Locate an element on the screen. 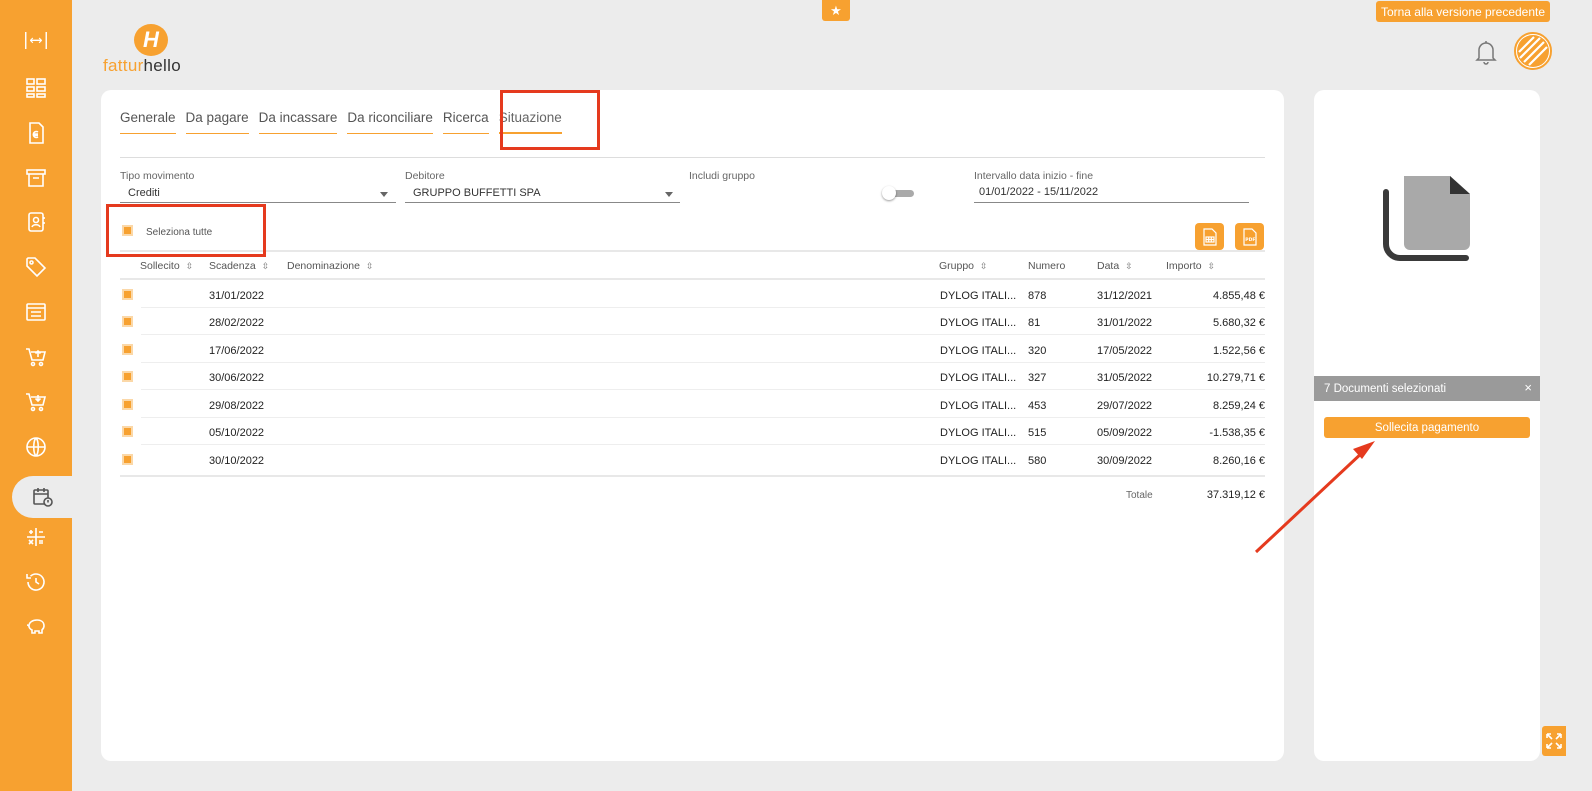 The height and width of the screenshot is (791, 1592). invoice-euro-icon is located at coordinates (36, 133).